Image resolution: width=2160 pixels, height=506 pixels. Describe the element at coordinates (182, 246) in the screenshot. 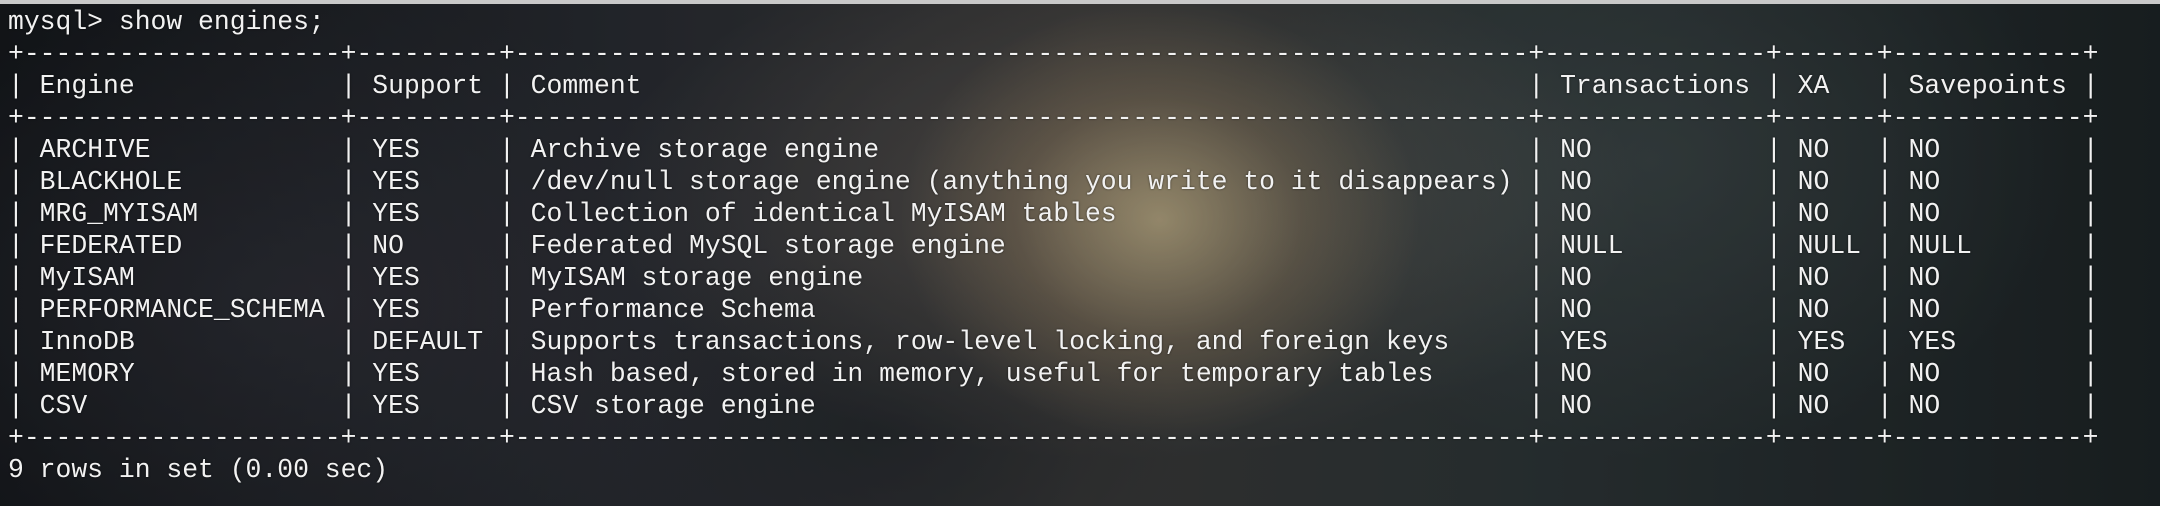

I see `cell-engine: FEDERATED` at that location.